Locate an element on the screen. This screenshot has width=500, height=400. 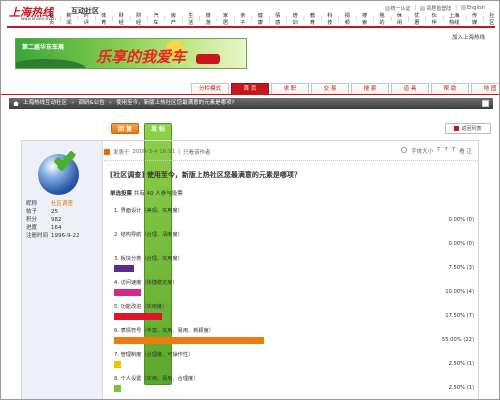
author-info: 昵称 社区调查 帖子 25 积分 982 进度 164 注册时间 1996-9-22 is located at coordinates (53, 219).